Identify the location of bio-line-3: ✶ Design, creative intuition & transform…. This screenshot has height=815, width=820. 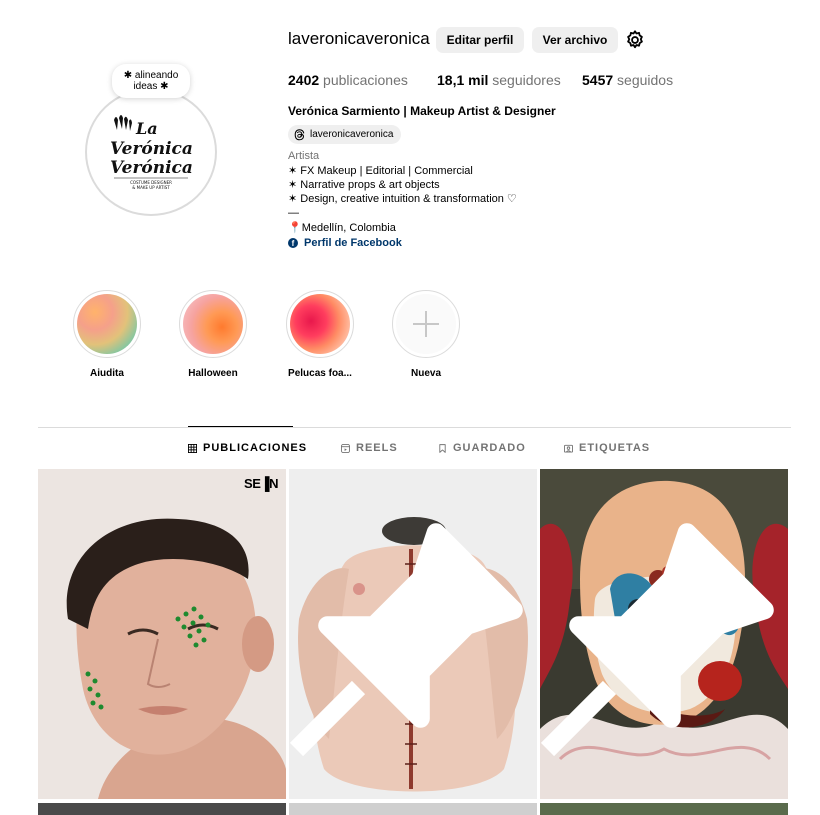
(402, 199).